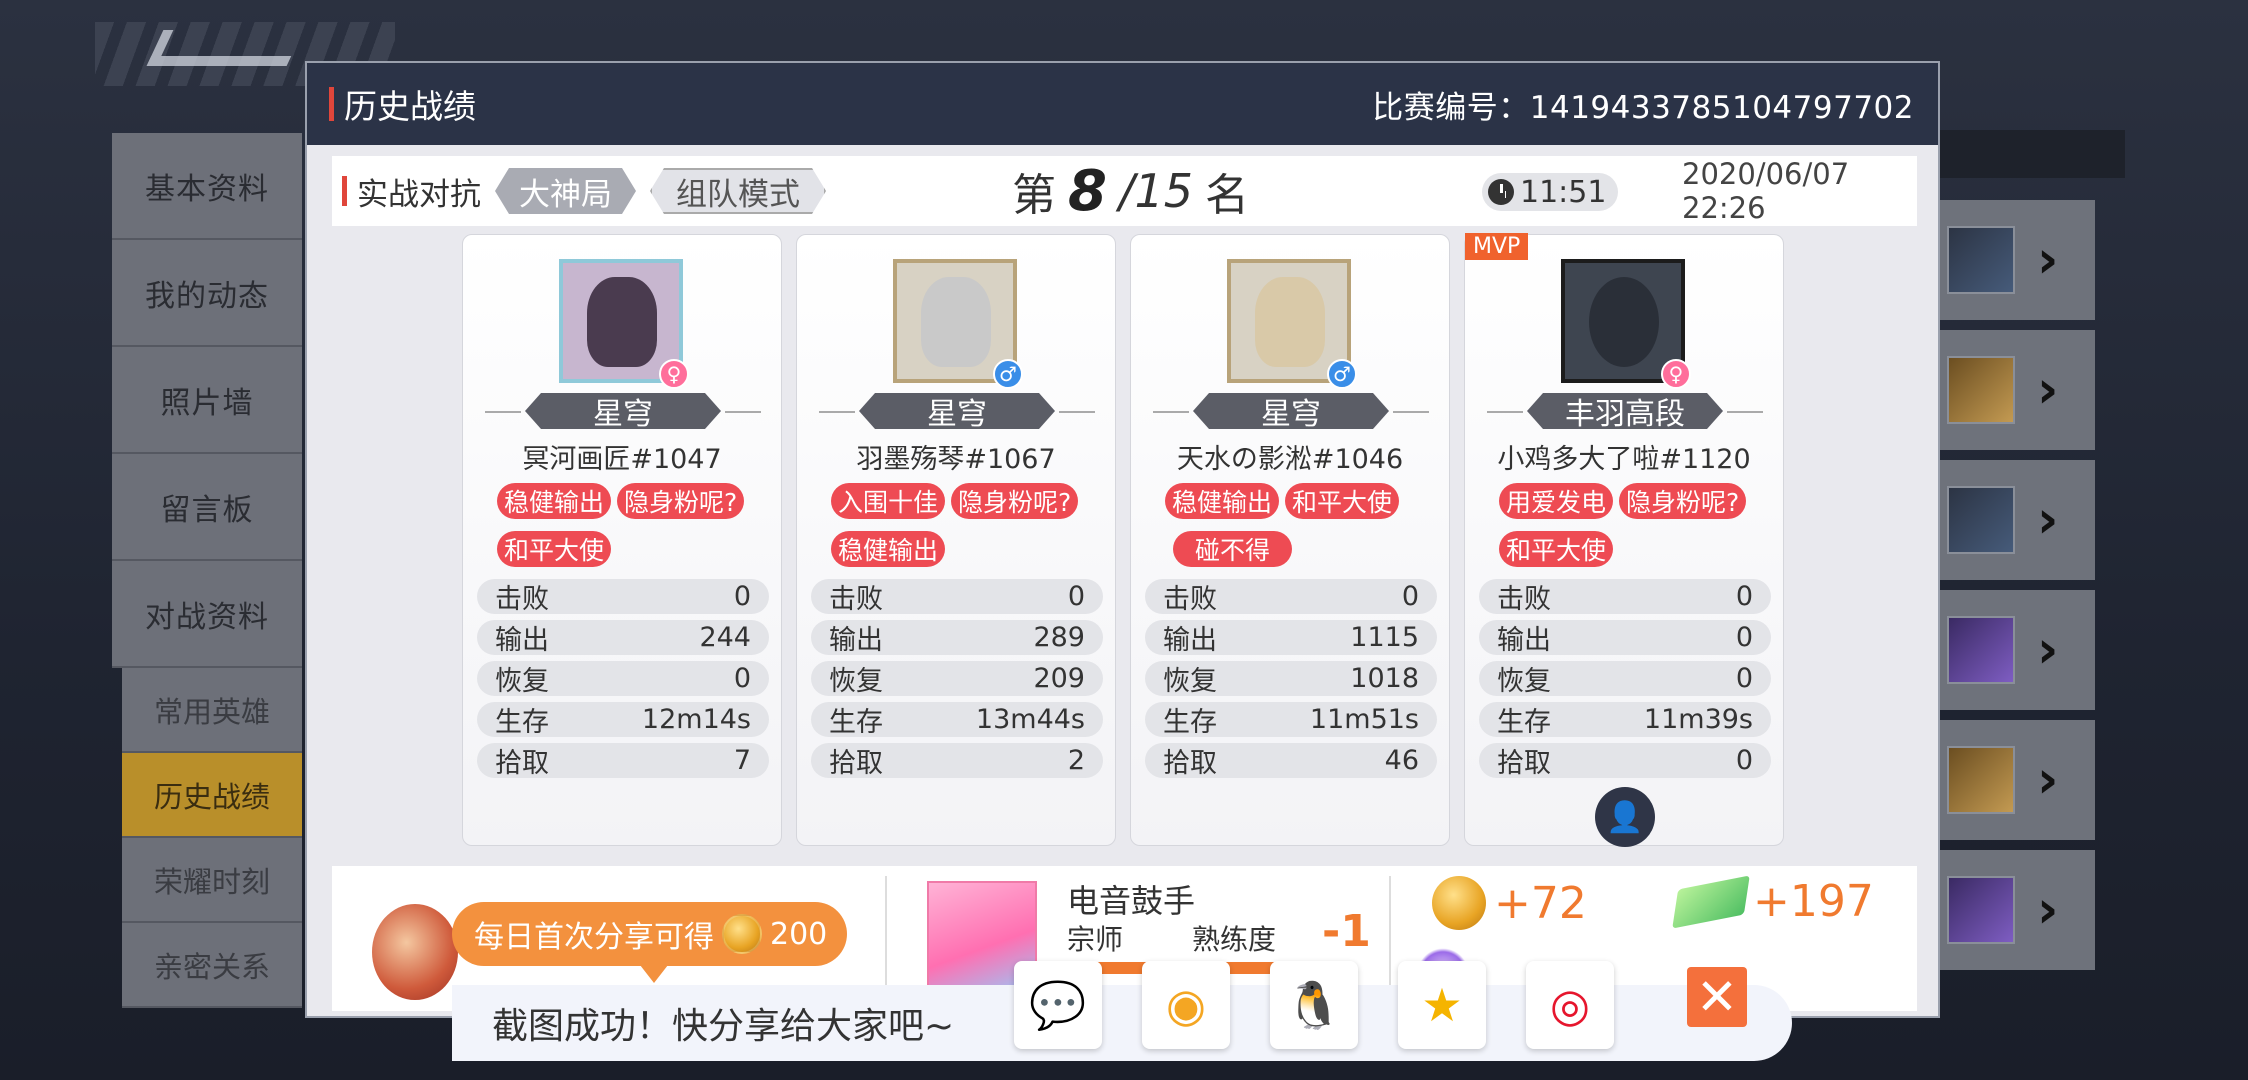  What do you see at coordinates (207, 186) in the screenshot?
I see `menu-item-basic-info: 基本资料` at bounding box center [207, 186].